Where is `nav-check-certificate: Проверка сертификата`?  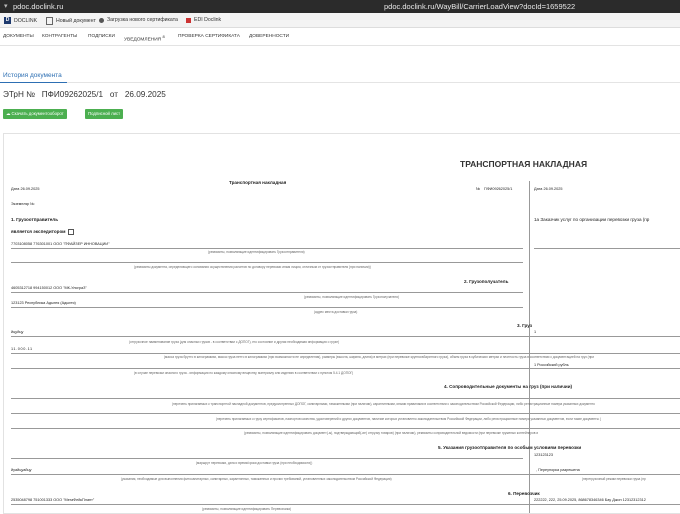 nav-check-certificate: Проверка сертификата is located at coordinates (209, 36).